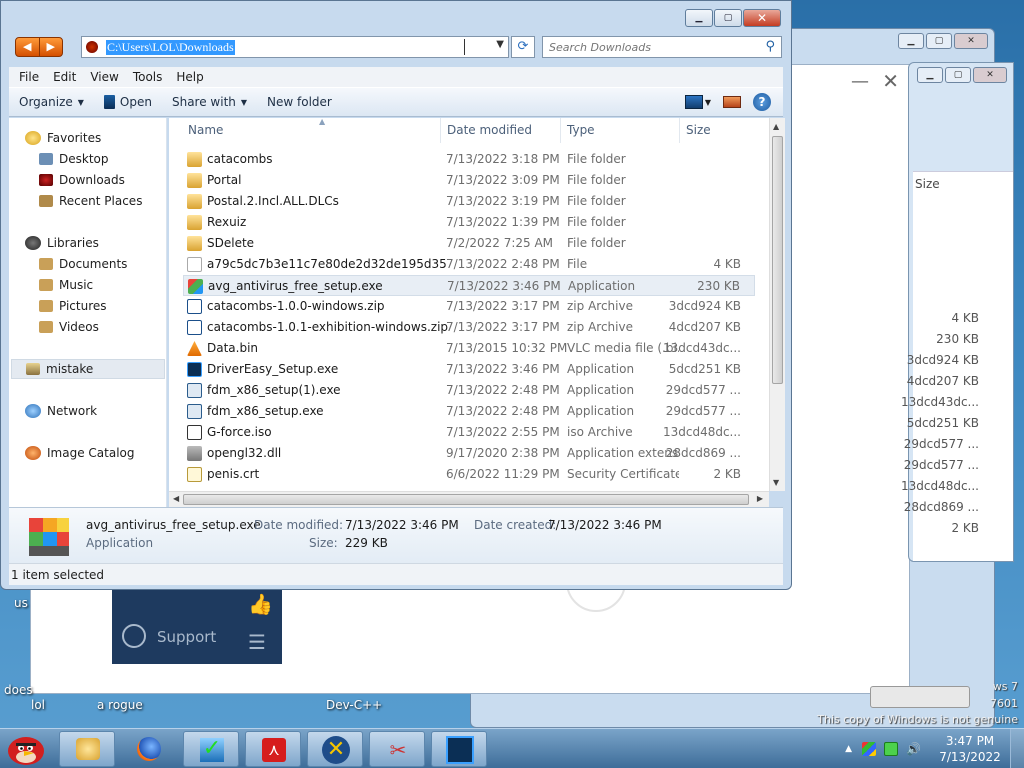 This screenshot has width=1024, height=768. What do you see at coordinates (469, 159) in the screenshot?
I see `file-row: catacombs 7/13/2022 3:18 PM File folder` at bounding box center [469, 159].